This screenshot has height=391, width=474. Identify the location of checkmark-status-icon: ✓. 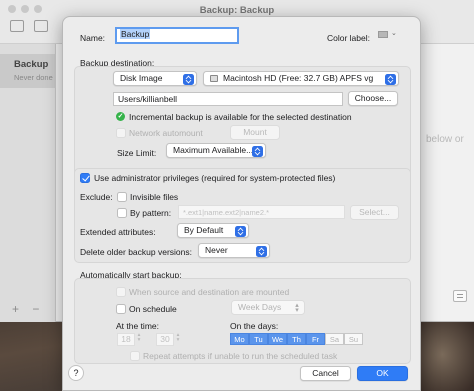
(120, 116).